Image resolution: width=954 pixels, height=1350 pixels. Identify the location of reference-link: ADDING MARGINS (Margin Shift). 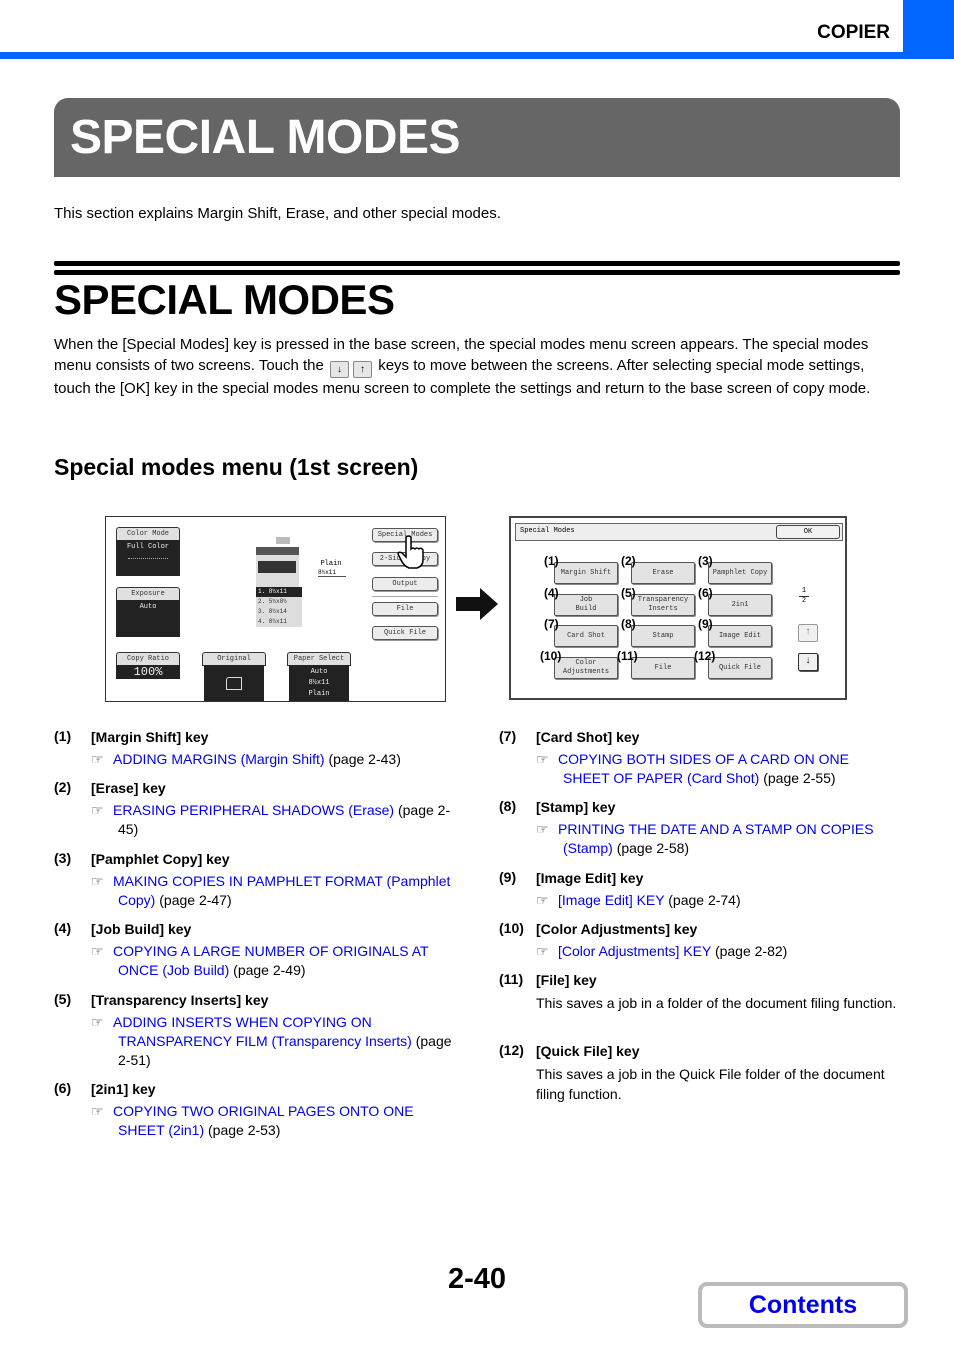
(219, 759).